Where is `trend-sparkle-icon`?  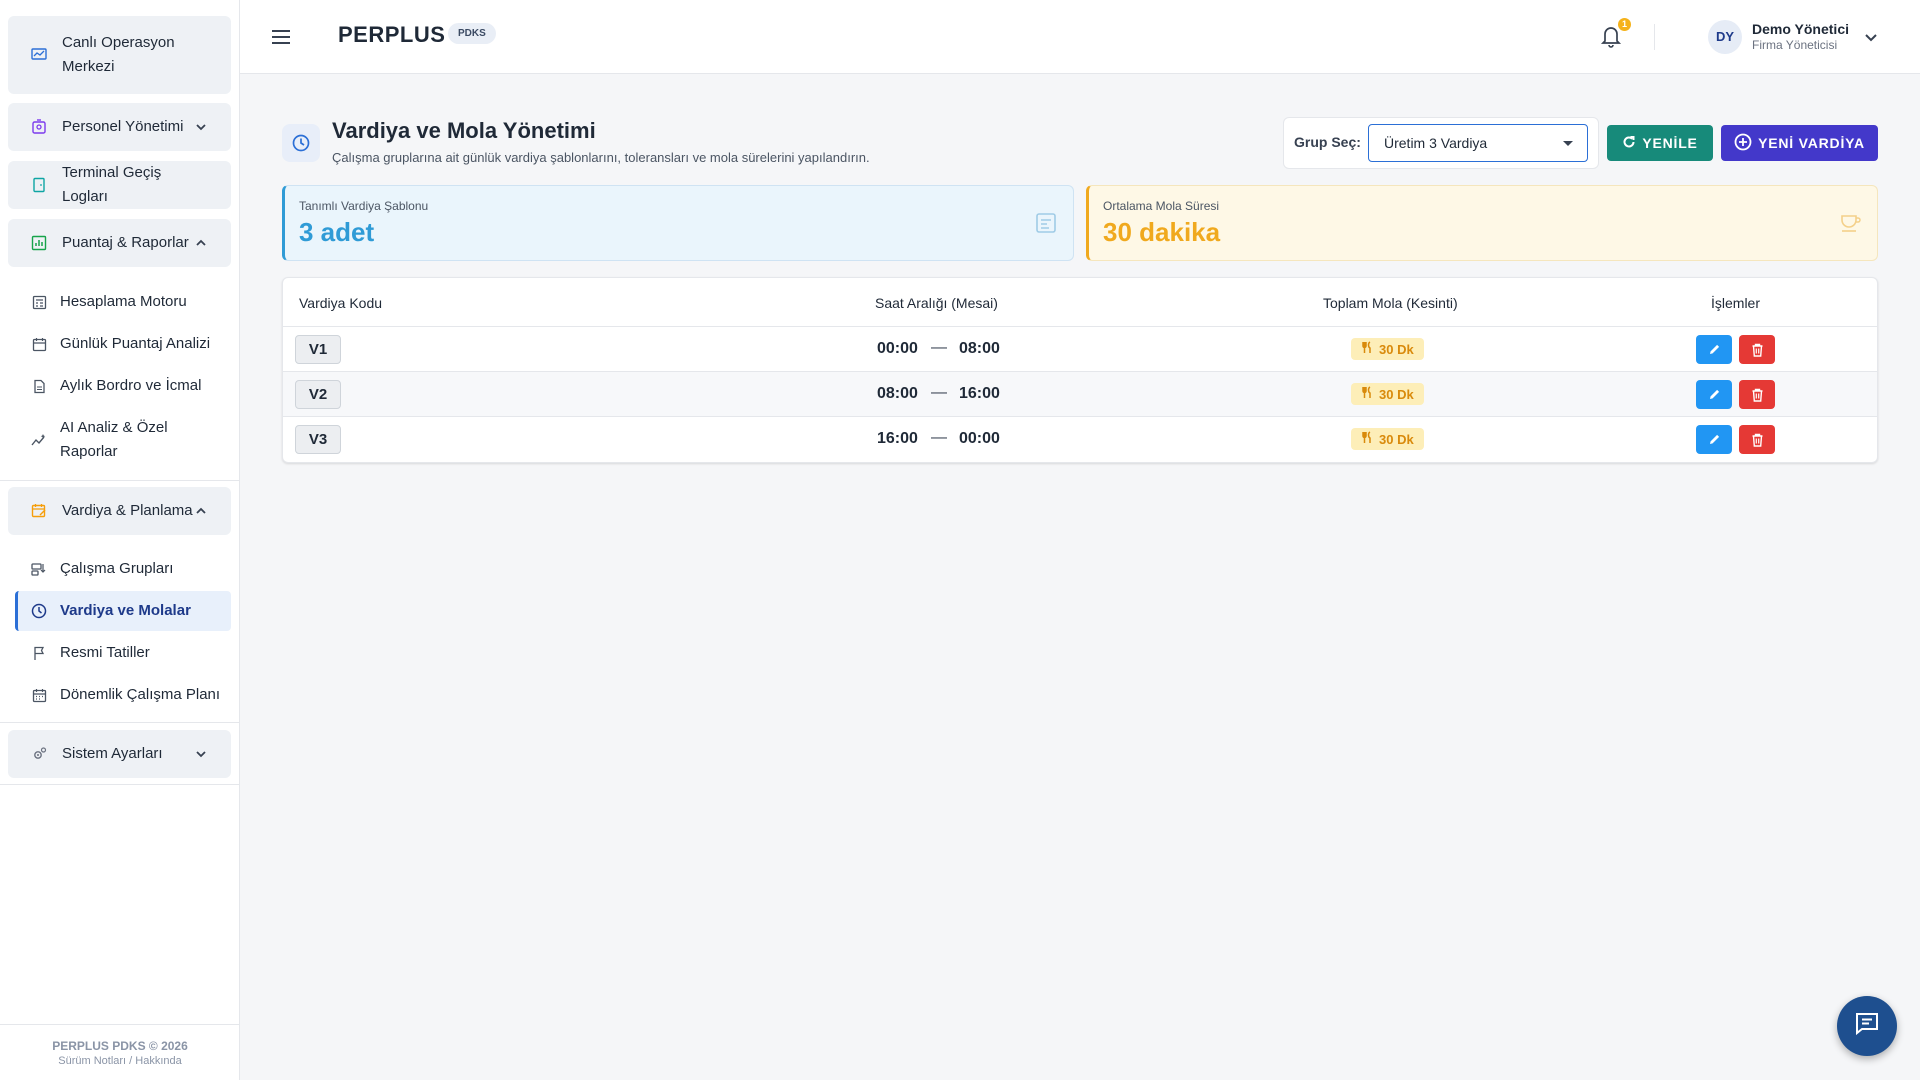 trend-sparkle-icon is located at coordinates (39, 440).